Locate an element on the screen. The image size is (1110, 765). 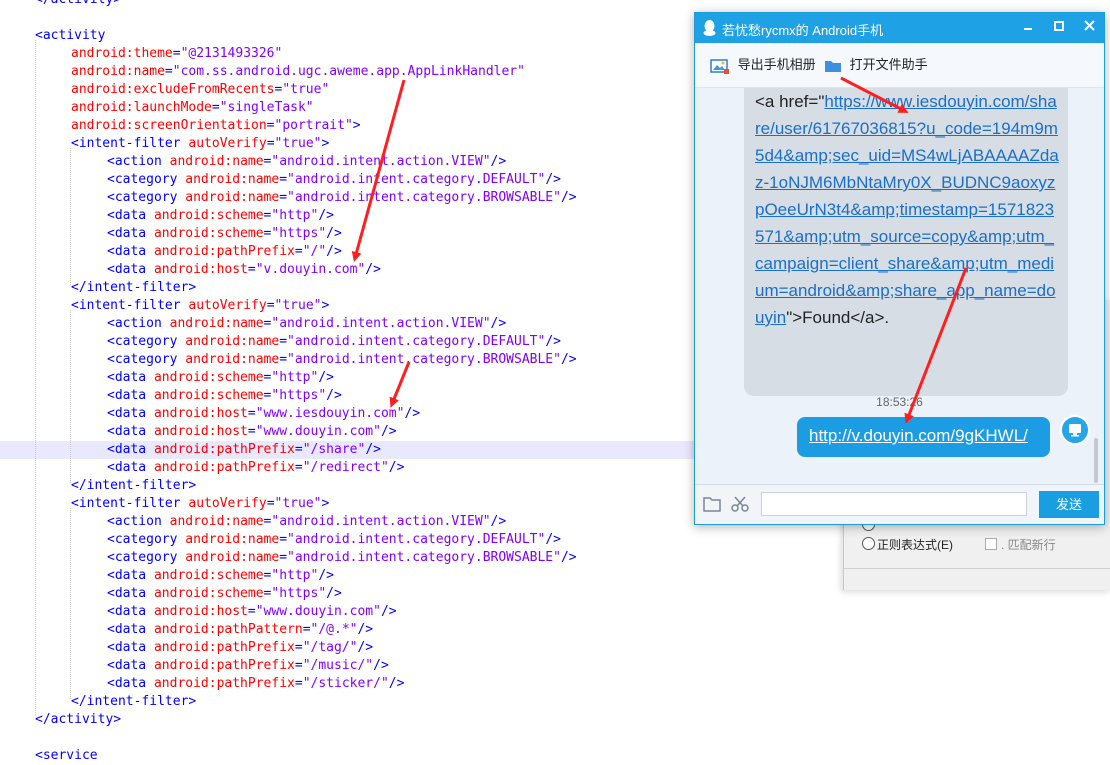
code-token: android:excludeFromRecents is located at coordinates (173, 89).